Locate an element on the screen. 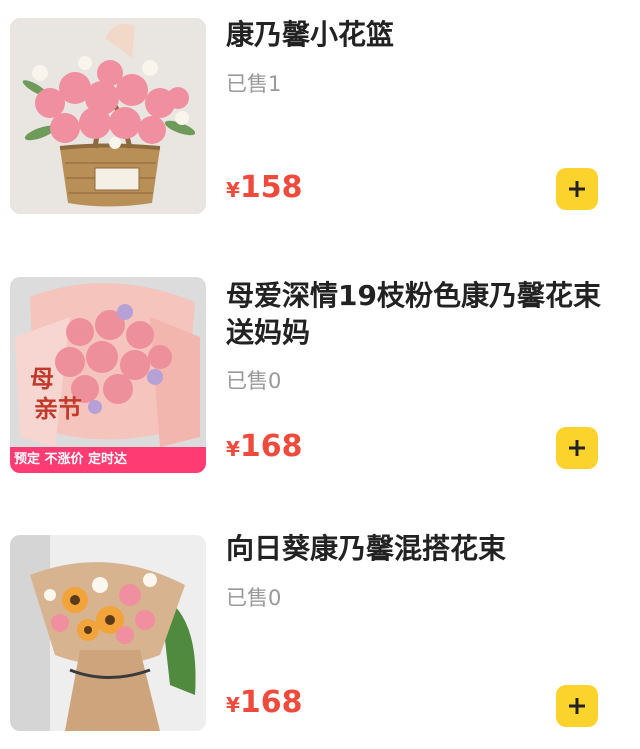 This screenshot has height=749, width=640. price: ¥158 is located at coordinates (264, 187).